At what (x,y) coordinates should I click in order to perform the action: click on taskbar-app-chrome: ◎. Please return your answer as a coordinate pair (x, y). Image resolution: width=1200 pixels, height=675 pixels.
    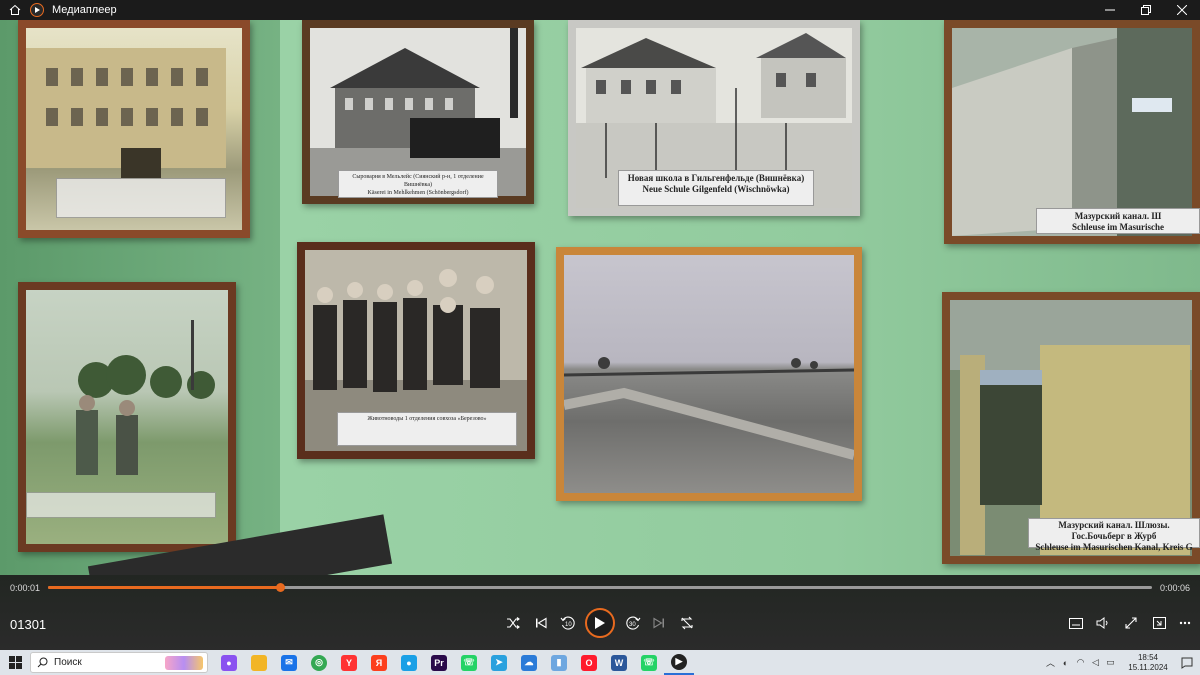
    Looking at the image, I should click on (319, 662).